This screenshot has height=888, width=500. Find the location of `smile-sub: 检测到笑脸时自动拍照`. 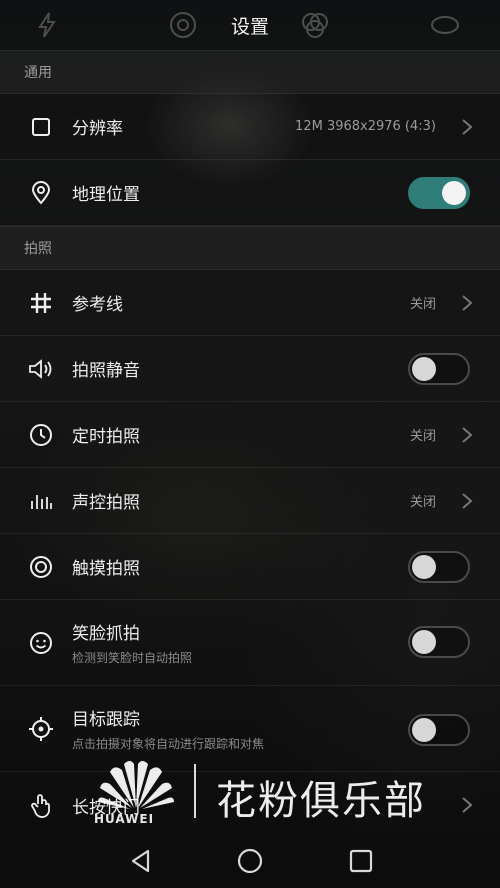

smile-sub: 检测到笑脸时自动拍照 is located at coordinates (132, 658).